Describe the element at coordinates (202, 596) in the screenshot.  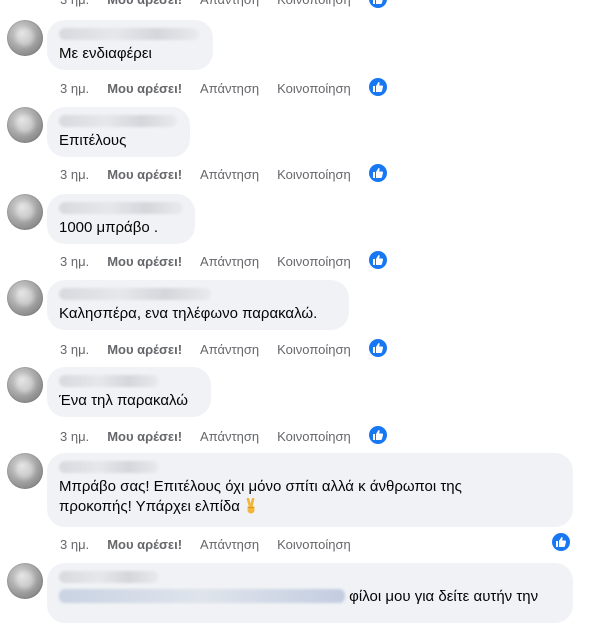
I see `tagged-names-blurred` at that location.